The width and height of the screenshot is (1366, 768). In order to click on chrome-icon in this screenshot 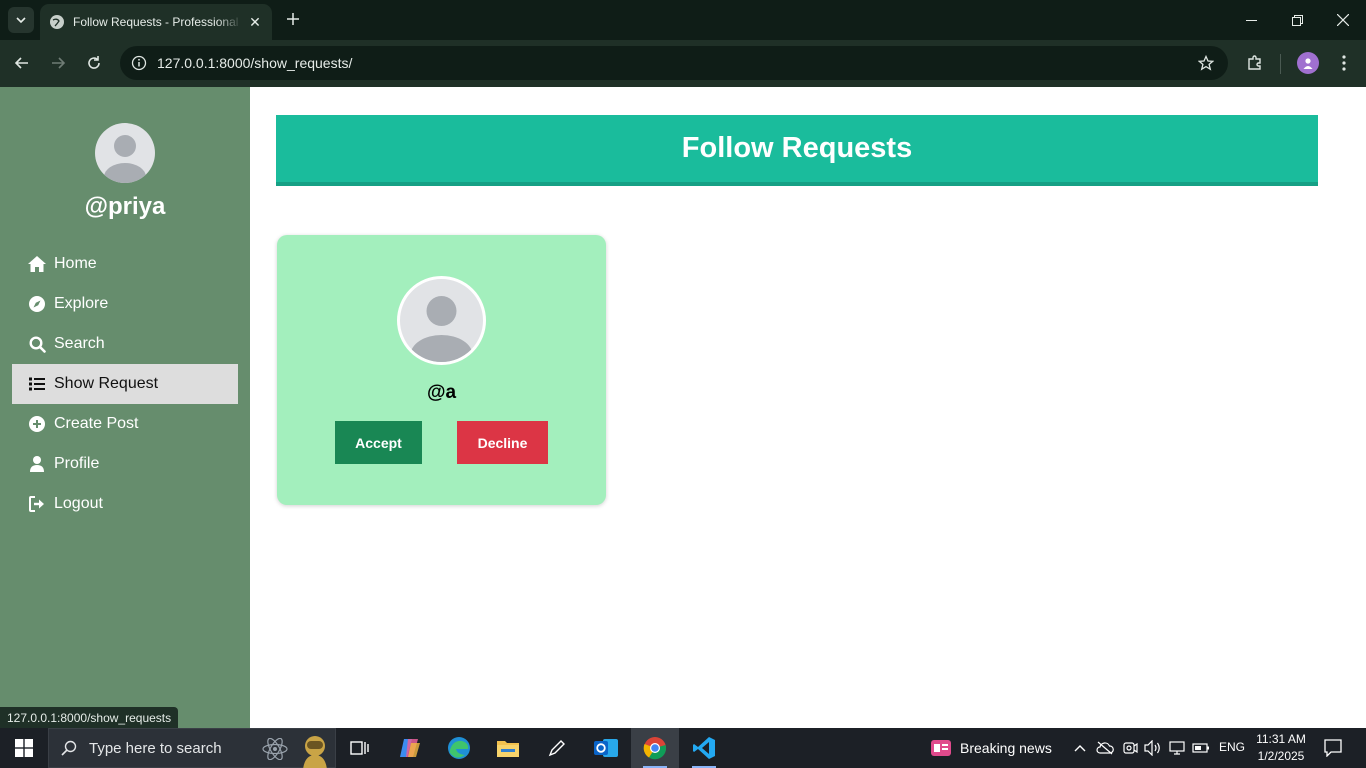, I will do `click(655, 748)`.